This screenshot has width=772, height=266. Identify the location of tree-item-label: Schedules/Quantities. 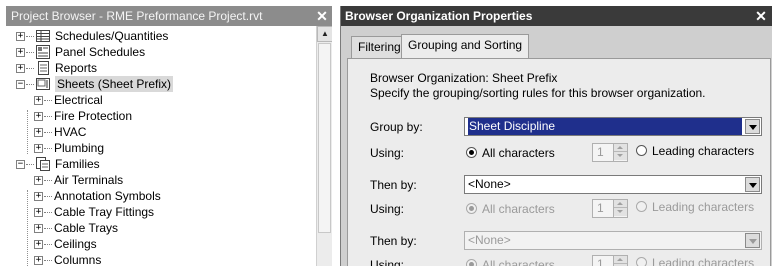
(112, 36).